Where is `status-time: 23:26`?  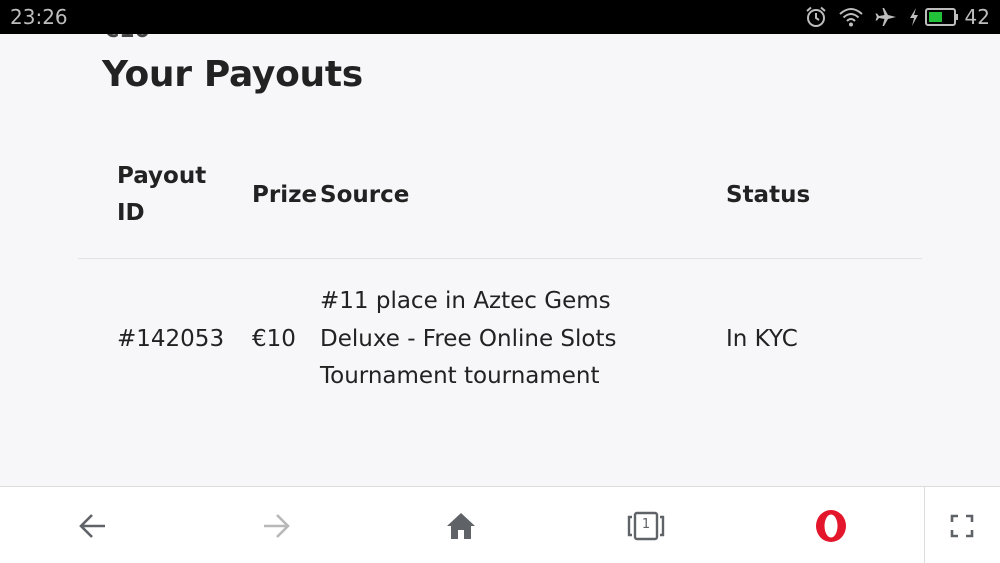
status-time: 23:26 is located at coordinates (39, 17).